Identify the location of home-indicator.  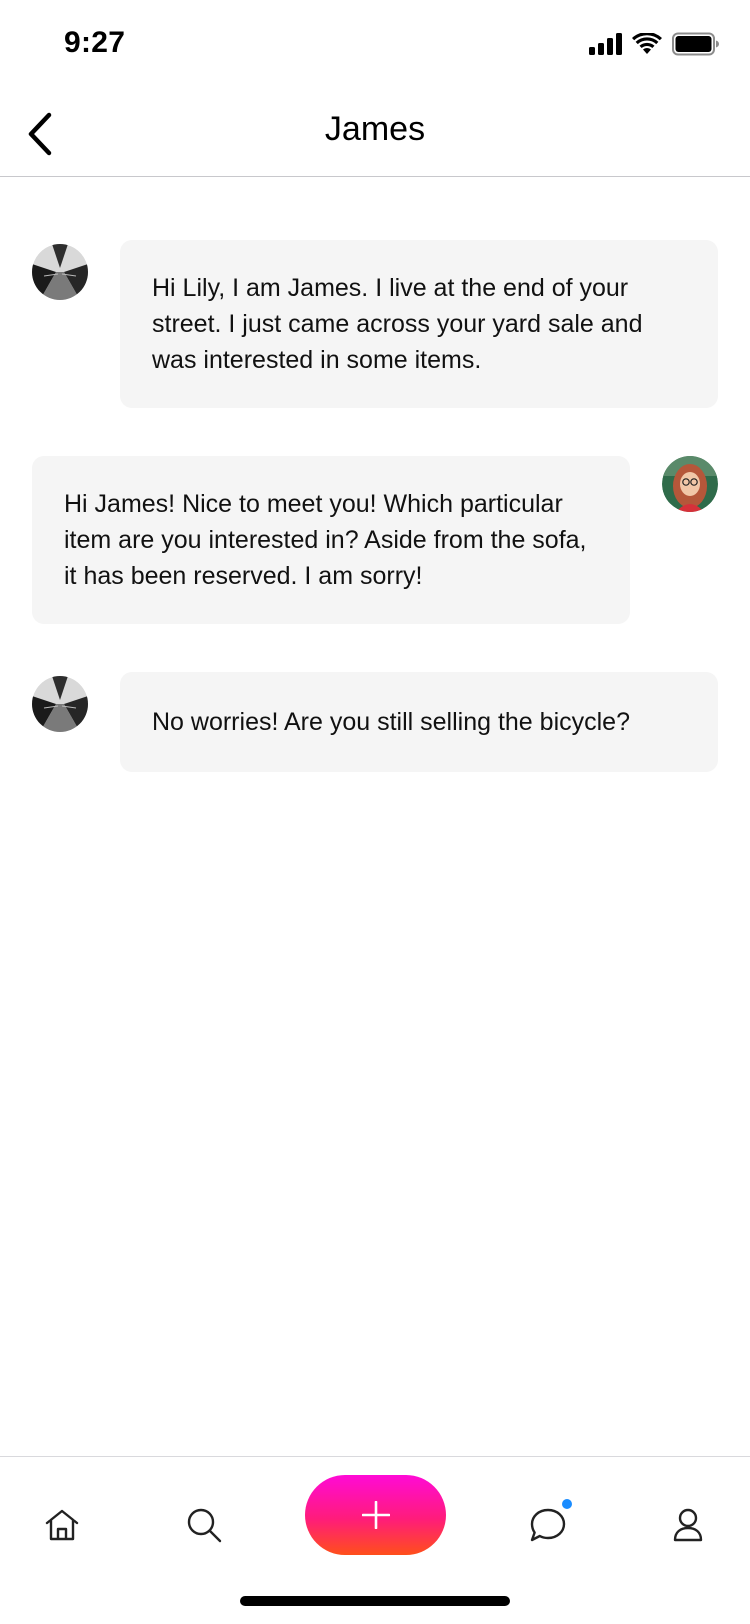
(375, 1601).